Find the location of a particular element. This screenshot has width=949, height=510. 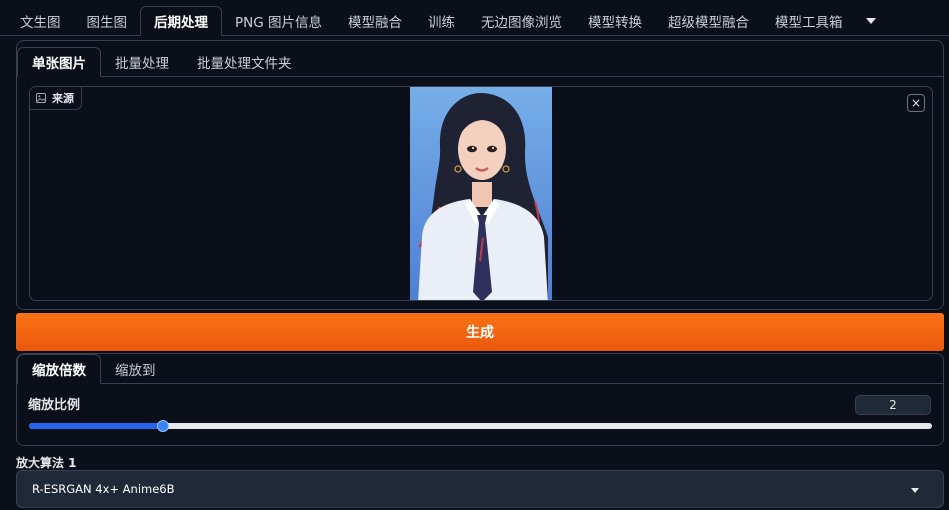

generate-button: 生成 is located at coordinates (480, 332).